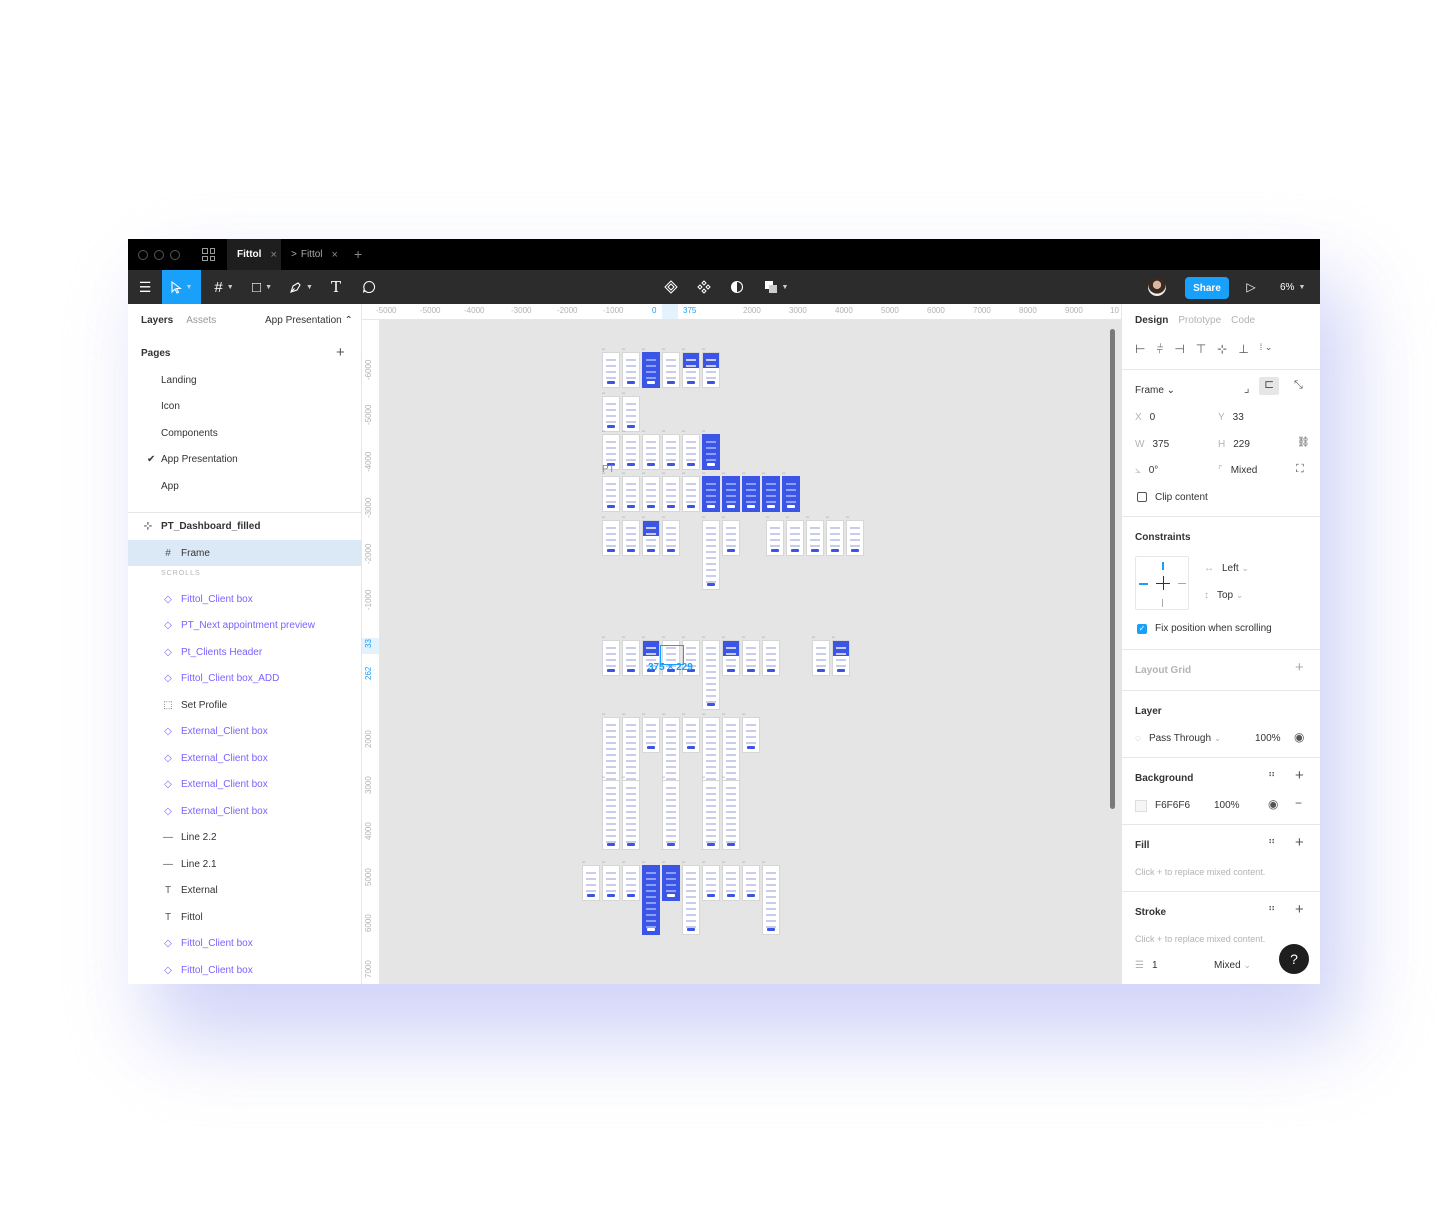  What do you see at coordinates (1222, 349) in the screenshot?
I see `align-v-center-icon: ⊹` at bounding box center [1222, 349].